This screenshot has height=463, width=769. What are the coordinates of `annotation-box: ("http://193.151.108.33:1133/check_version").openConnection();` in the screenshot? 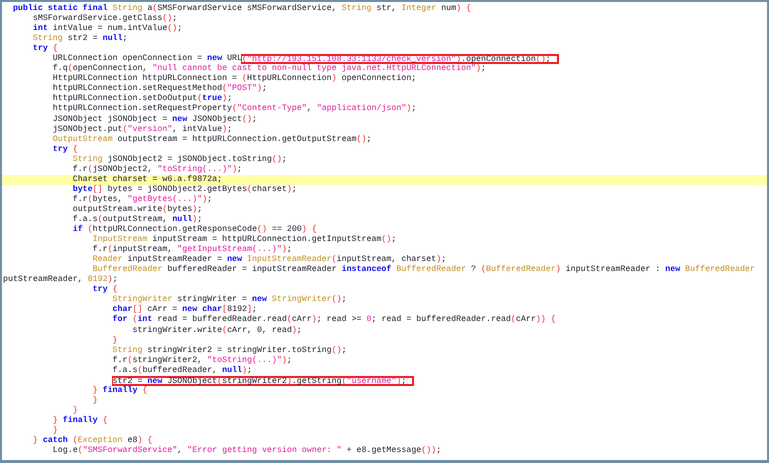 It's located at (400, 59).